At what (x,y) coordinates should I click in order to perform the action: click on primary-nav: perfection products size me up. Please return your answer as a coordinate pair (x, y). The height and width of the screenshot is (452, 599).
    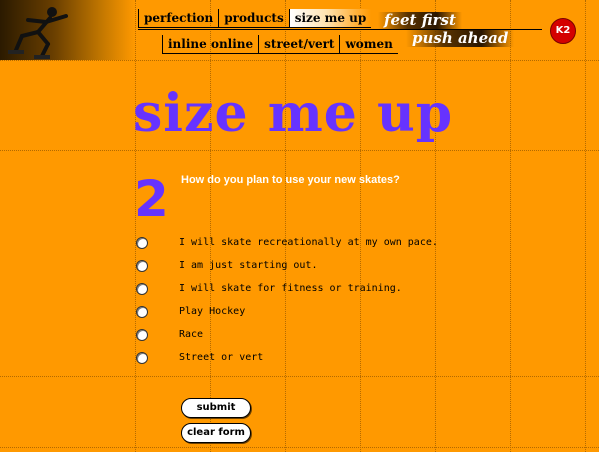
    Looking at the image, I should click on (255, 18).